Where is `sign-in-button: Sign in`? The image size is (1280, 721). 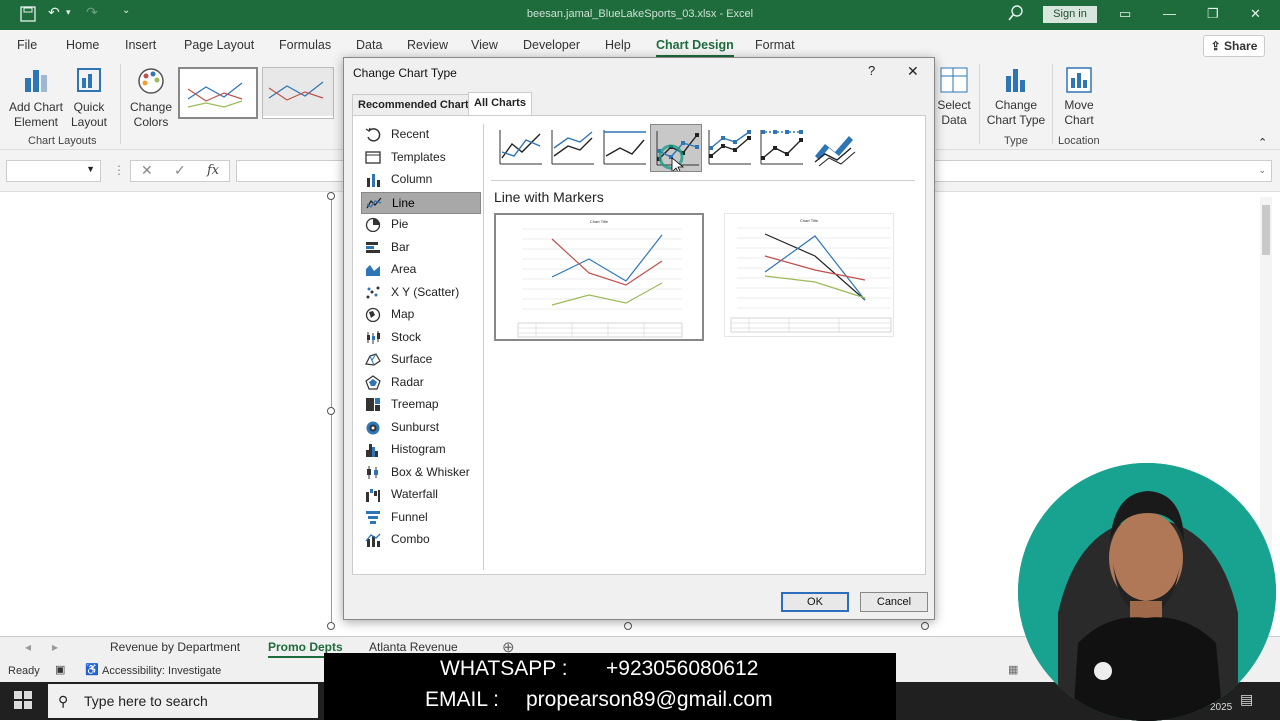
sign-in-button: Sign in is located at coordinates (1070, 14).